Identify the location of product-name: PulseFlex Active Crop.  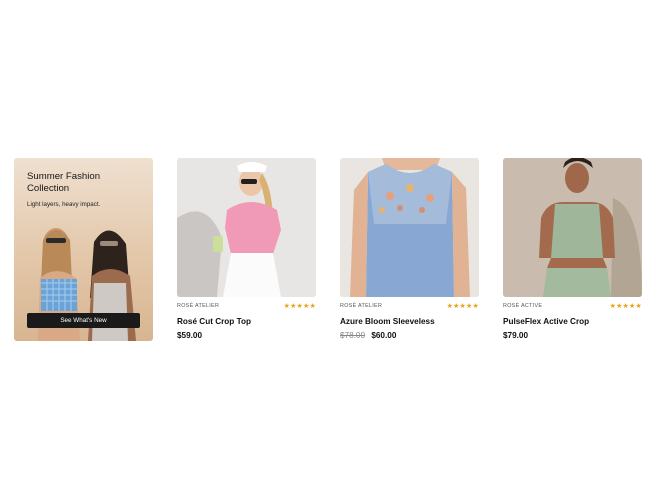
(572, 321).